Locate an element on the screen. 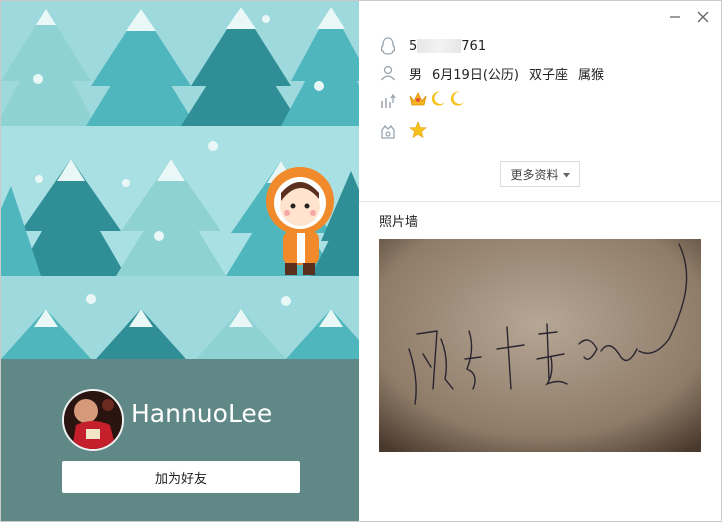 The width and height of the screenshot is (722, 522). qq-number-row: 5 761 is located at coordinates (437, 46).